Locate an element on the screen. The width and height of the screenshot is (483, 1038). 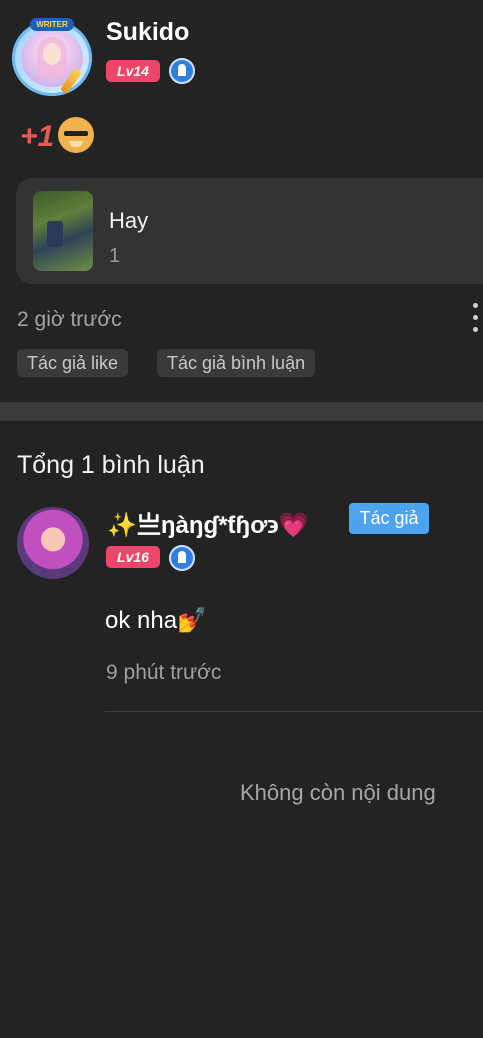
comment-timestamp: 9 phút trước is located at coordinates (164, 672).